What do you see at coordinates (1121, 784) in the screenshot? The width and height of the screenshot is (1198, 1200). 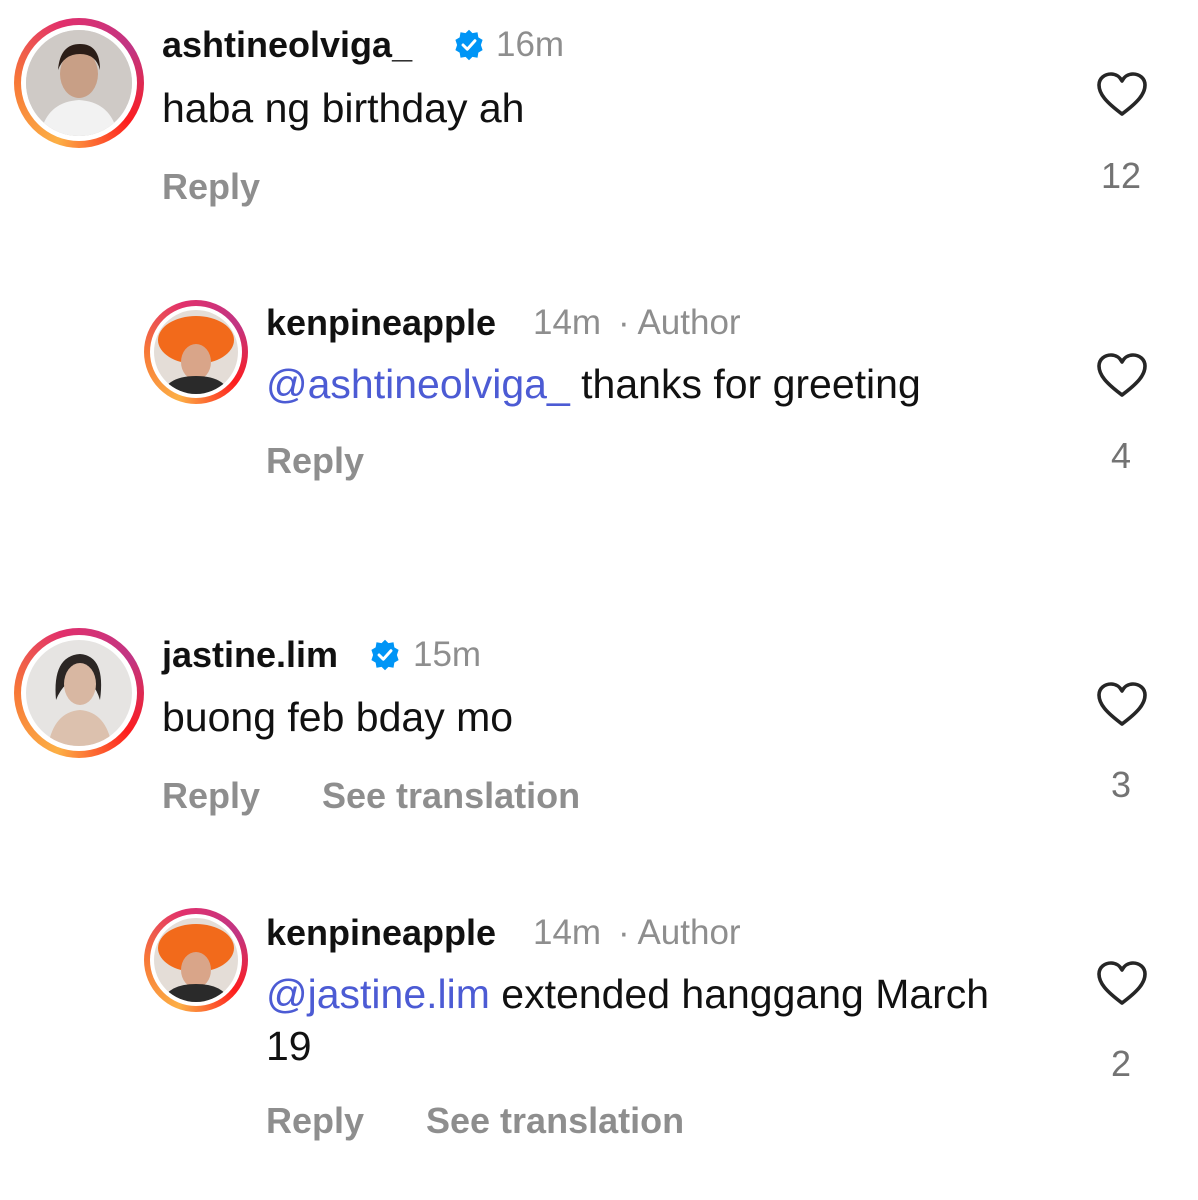 I see `like-count: 3` at bounding box center [1121, 784].